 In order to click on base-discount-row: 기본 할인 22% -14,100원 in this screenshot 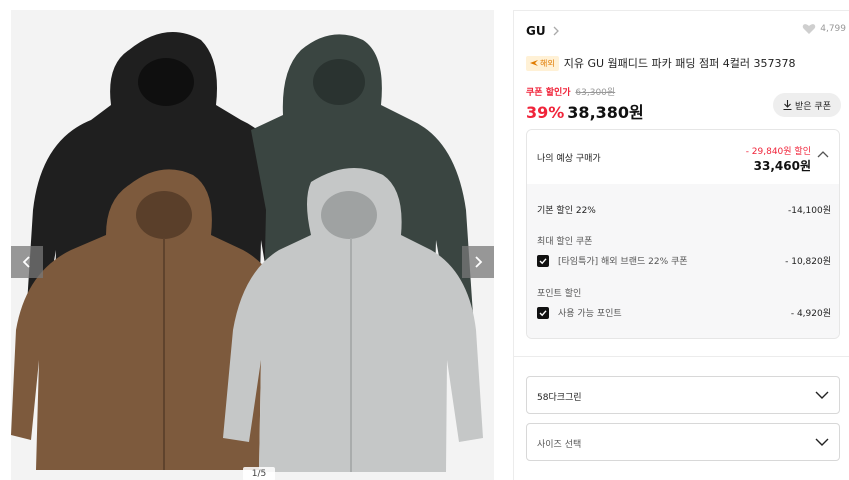, I will do `click(684, 209)`.